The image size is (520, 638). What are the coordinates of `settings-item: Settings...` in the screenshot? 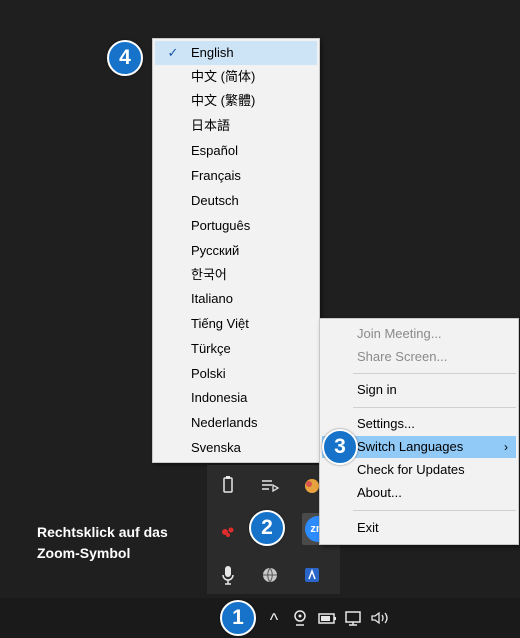 It's located at (419, 424).